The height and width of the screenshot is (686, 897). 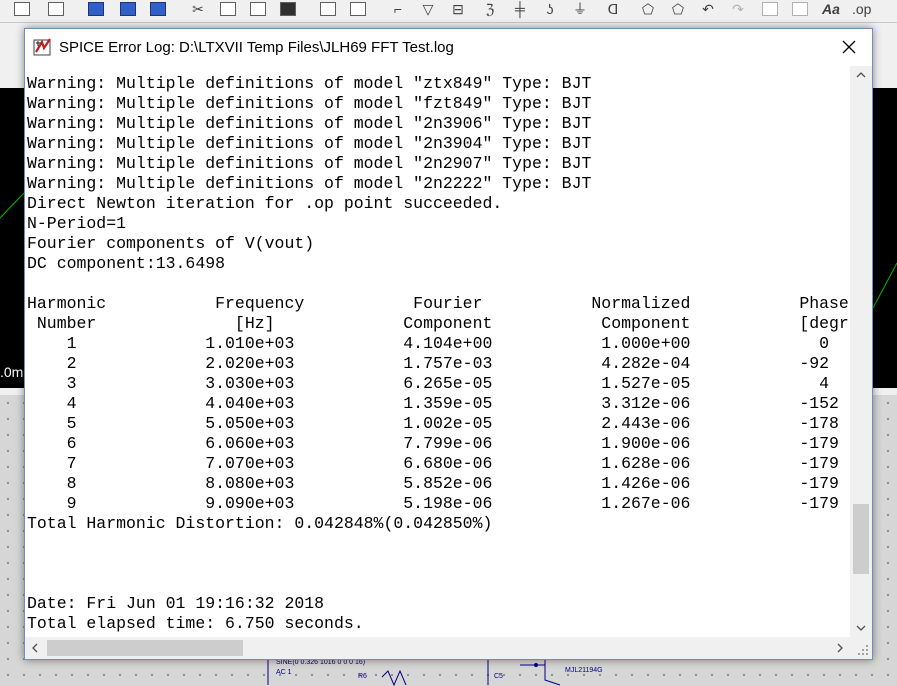 What do you see at coordinates (831, 9) in the screenshot?
I see `text-icon: Aa` at bounding box center [831, 9].